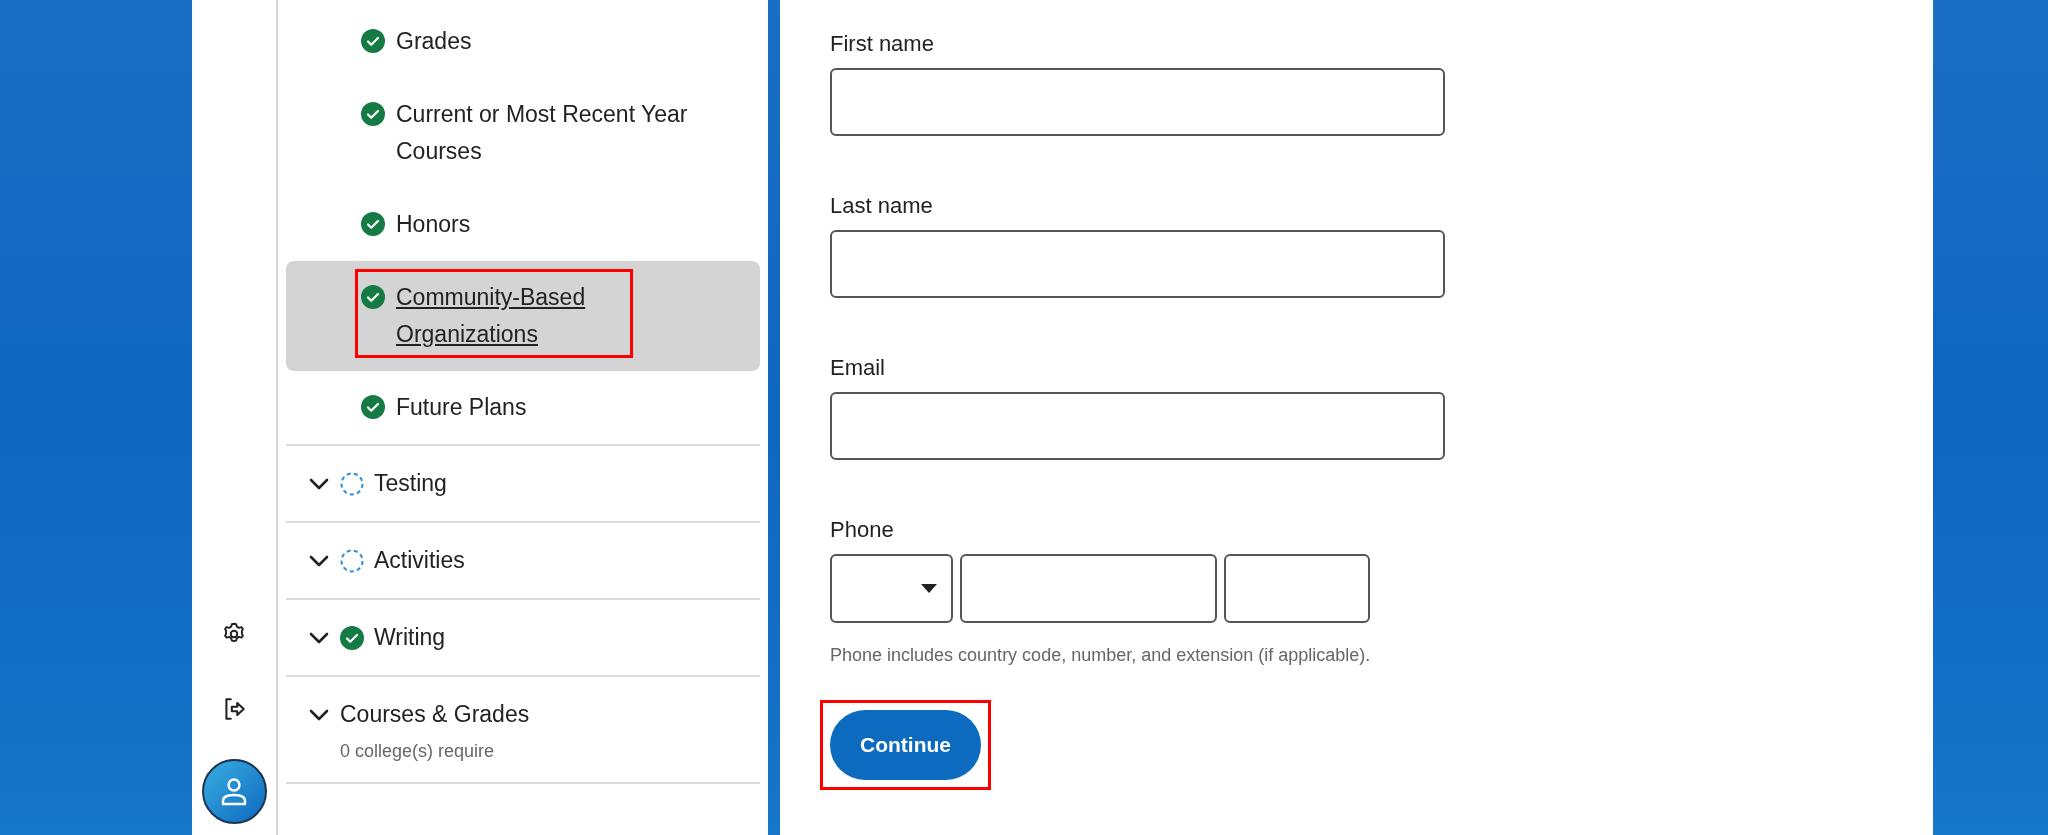  Describe the element at coordinates (523, 559) in the screenshot. I see `sidebar-section: Activities` at that location.